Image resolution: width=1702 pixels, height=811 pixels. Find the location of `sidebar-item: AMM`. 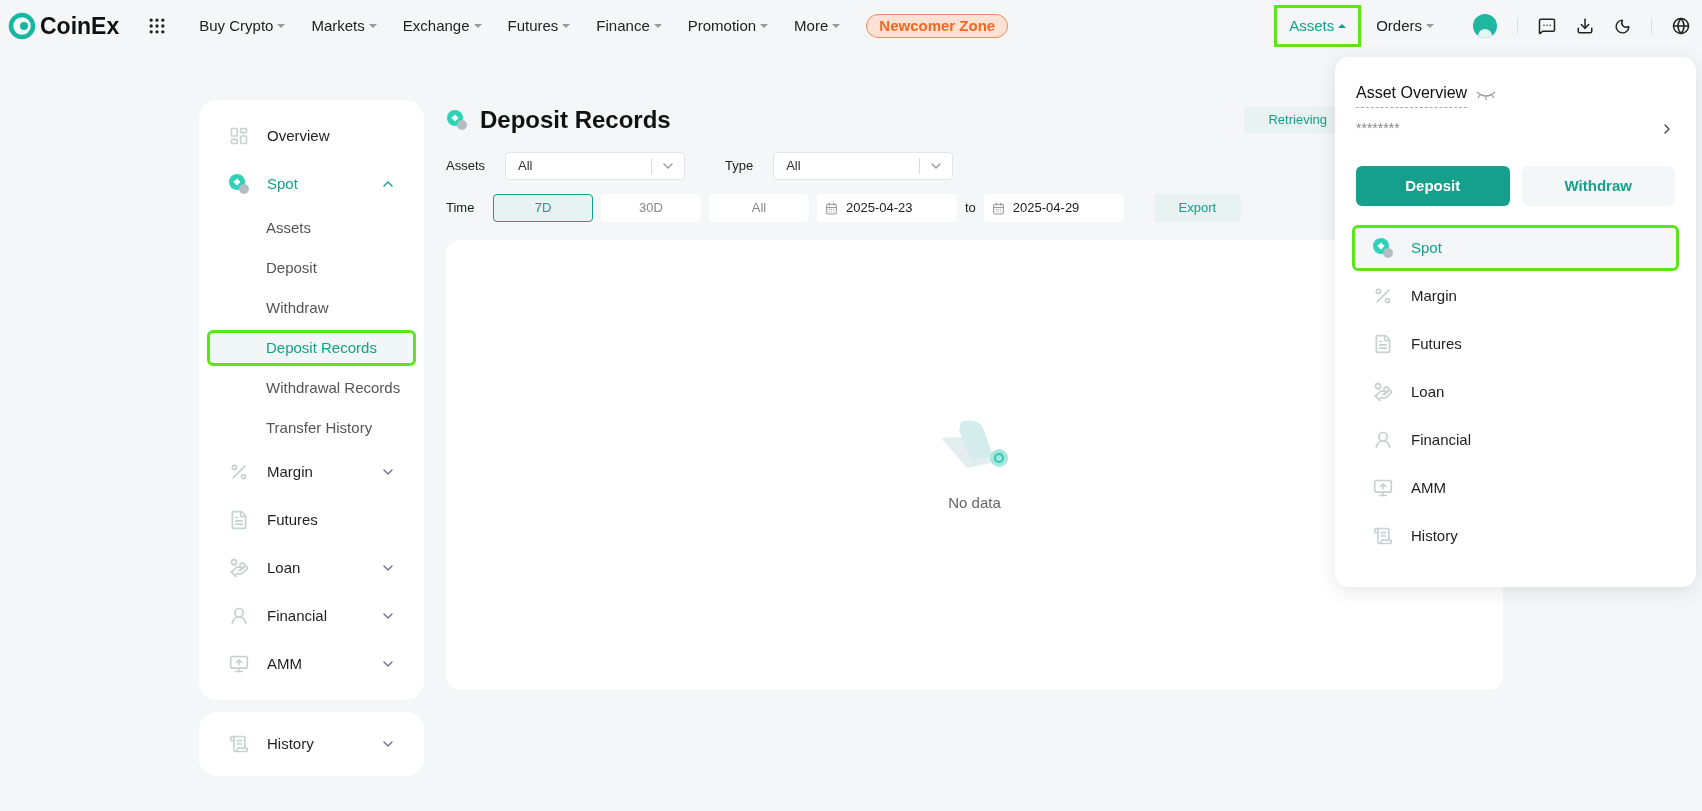

sidebar-item: AMM is located at coordinates (311, 664).